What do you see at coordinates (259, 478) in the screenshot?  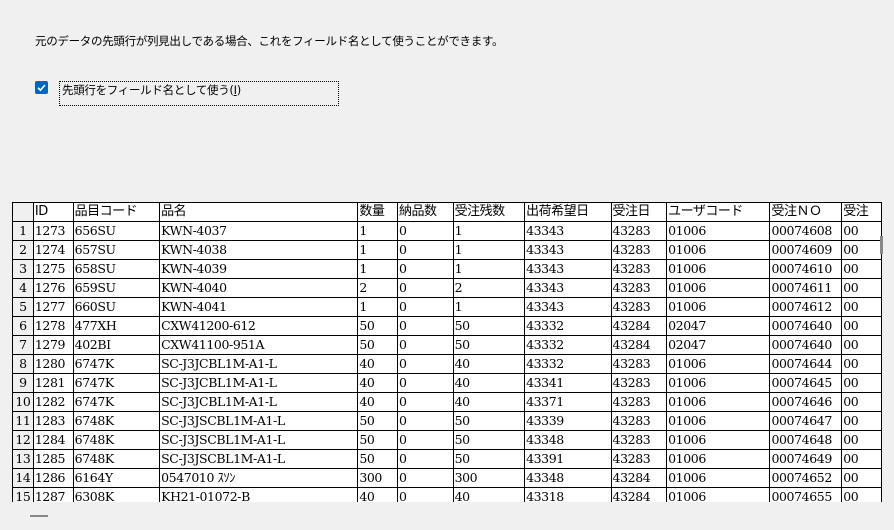 I see `table-cell: 0547010 ｽｿﾝ` at bounding box center [259, 478].